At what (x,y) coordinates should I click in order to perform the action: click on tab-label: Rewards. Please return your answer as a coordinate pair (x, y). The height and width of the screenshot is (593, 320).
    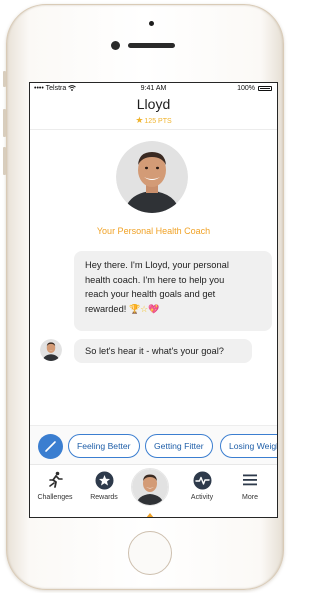
    Looking at the image, I should click on (104, 497).